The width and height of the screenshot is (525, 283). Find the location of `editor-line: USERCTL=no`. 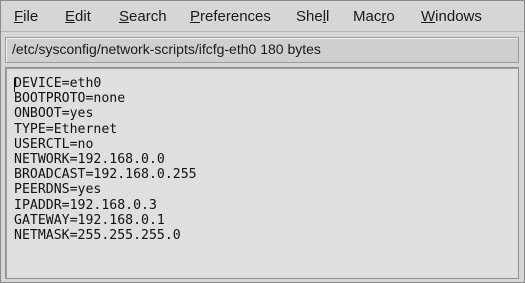

editor-line: USERCTL=no is located at coordinates (54, 144).